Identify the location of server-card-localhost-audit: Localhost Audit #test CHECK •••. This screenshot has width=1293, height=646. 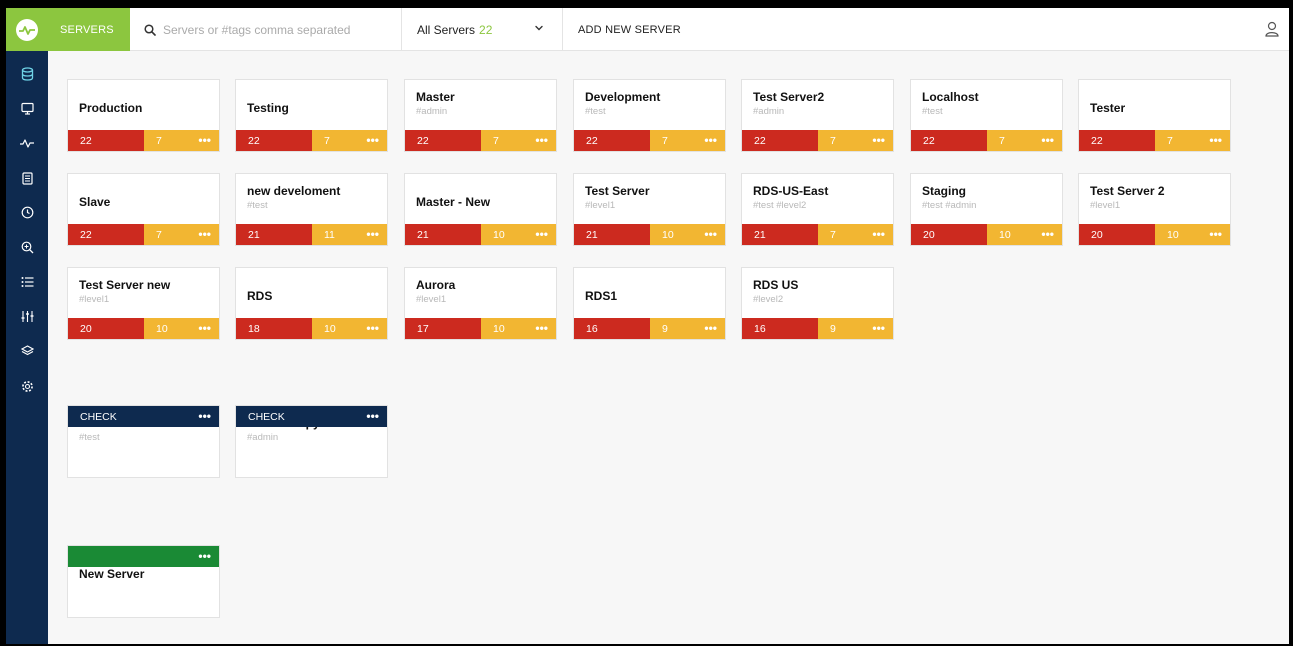
(143, 441).